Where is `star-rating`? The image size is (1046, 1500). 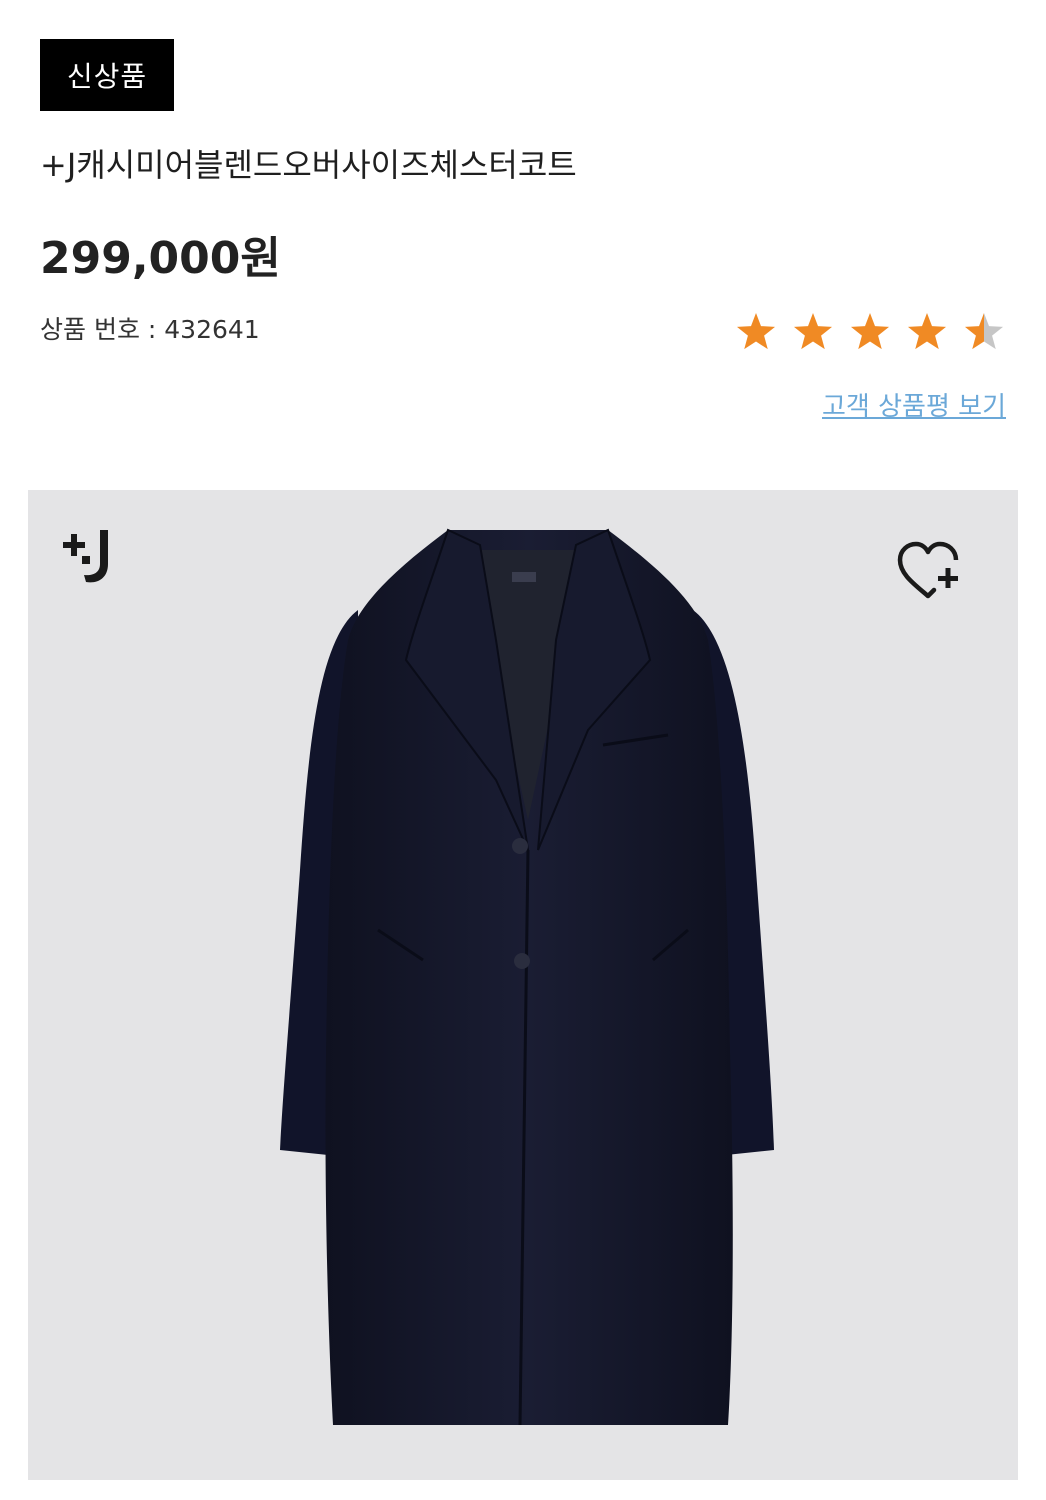 star-rating is located at coordinates (870, 331).